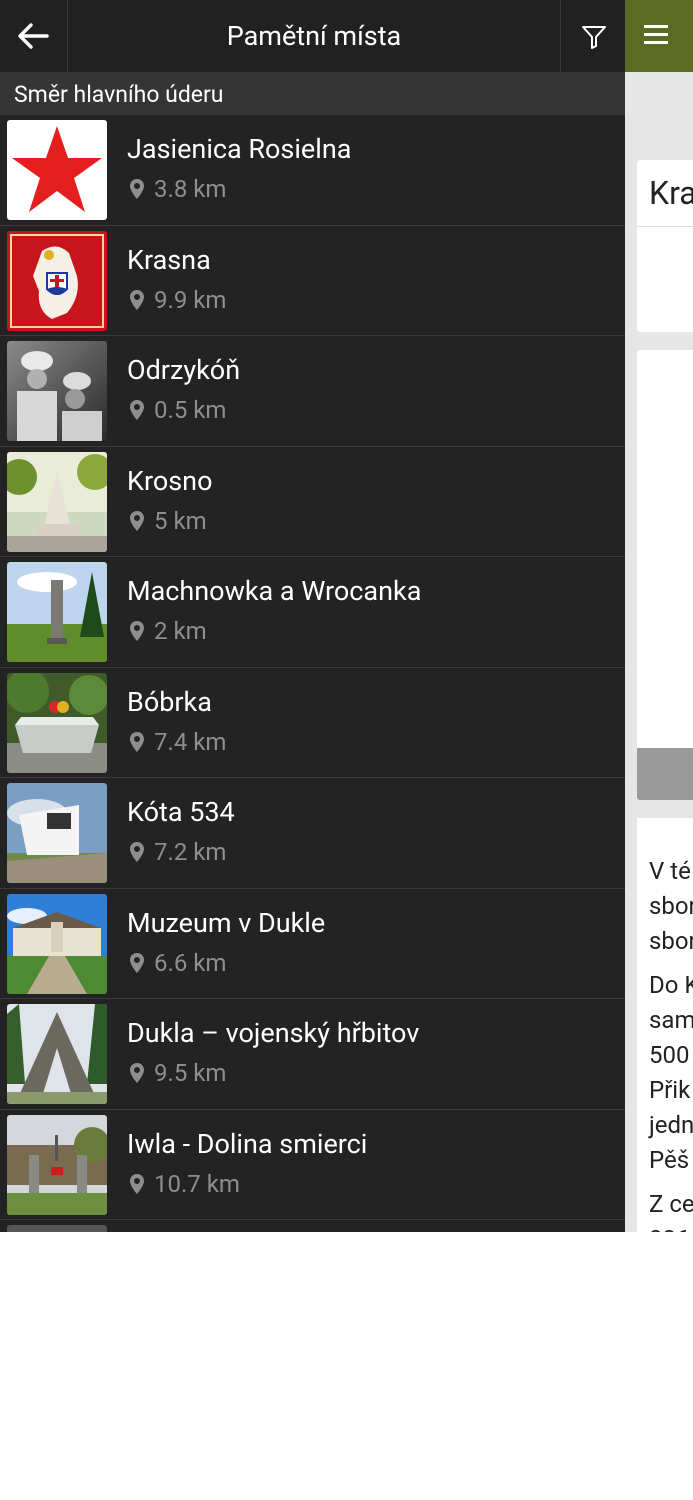 Image resolution: width=693 pixels, height=1500 pixels. What do you see at coordinates (656, 36) in the screenshot?
I see `menu-icon` at bounding box center [656, 36].